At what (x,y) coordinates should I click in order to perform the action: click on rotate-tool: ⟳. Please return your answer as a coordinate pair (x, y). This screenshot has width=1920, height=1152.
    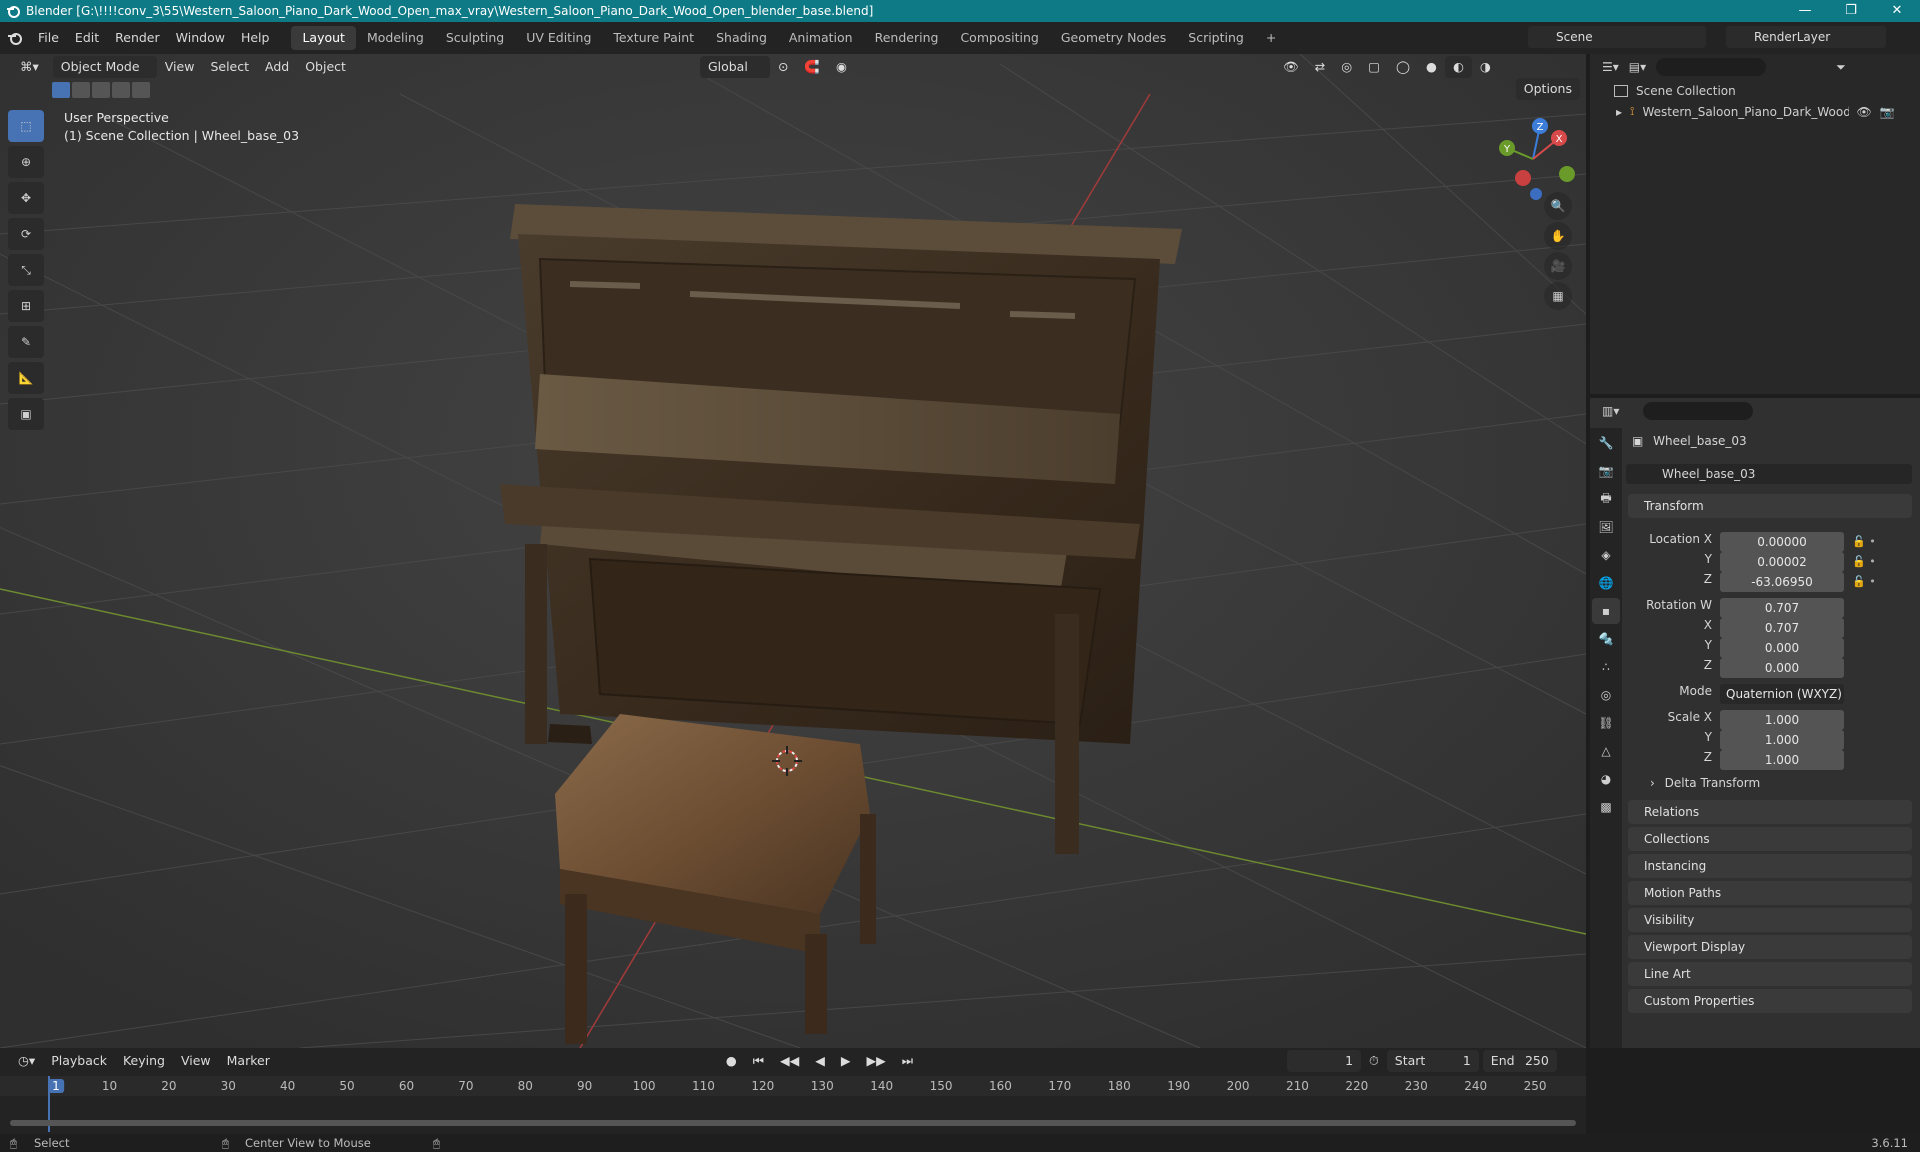
    Looking at the image, I should click on (26, 234).